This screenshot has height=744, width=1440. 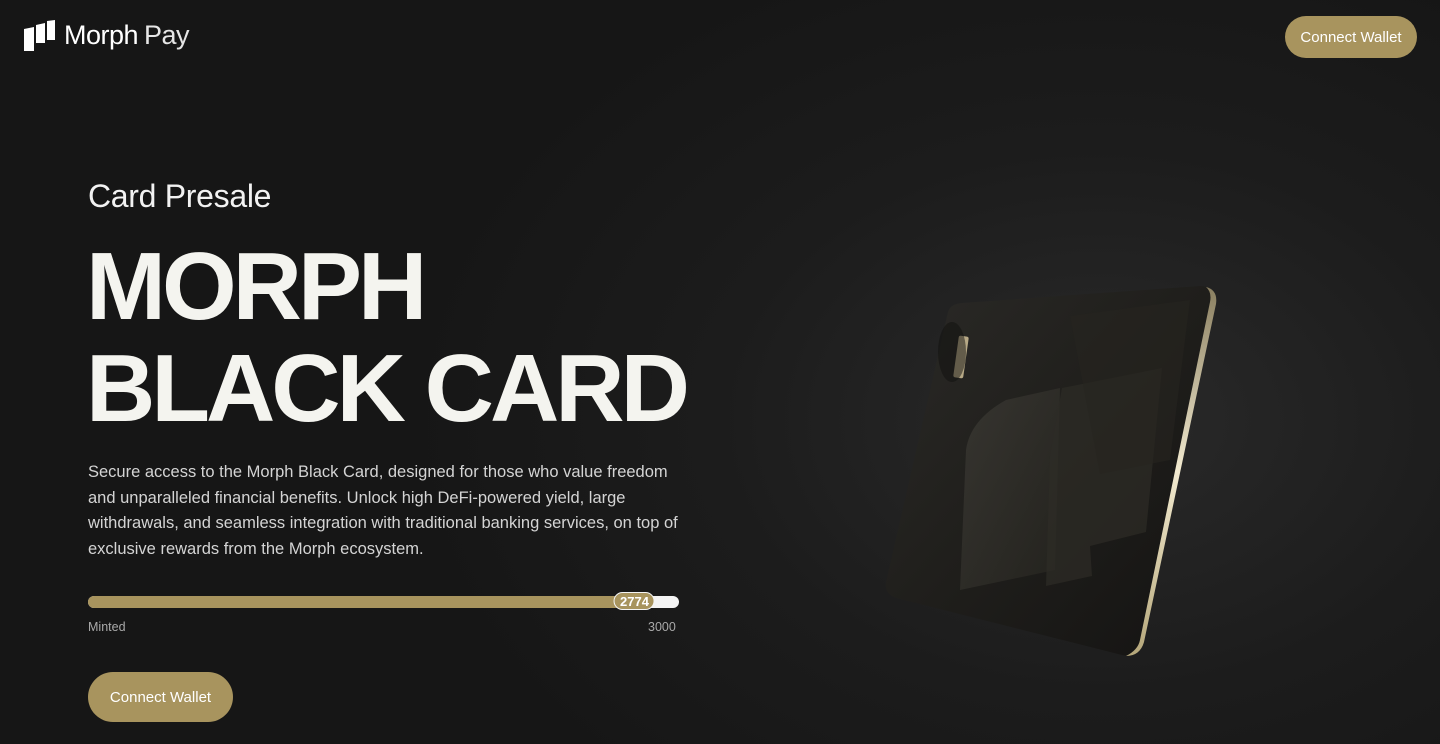 What do you see at coordinates (388, 388) in the screenshot?
I see `headline-line-2: BLACK CARD` at bounding box center [388, 388].